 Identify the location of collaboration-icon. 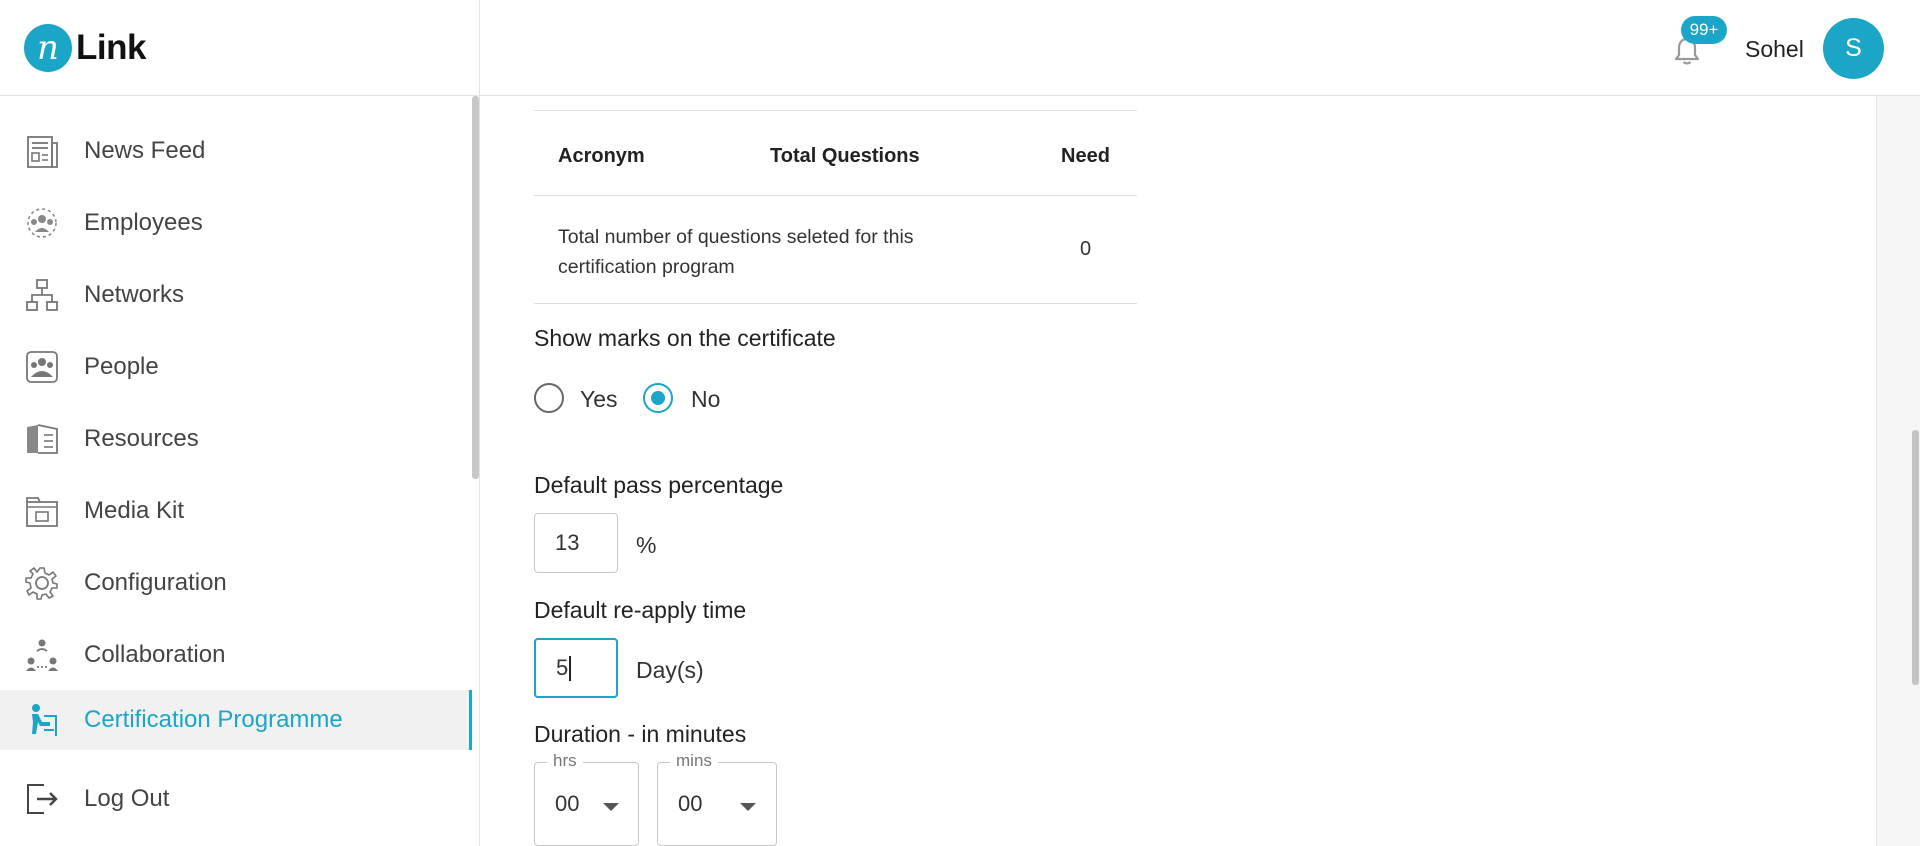
(42, 655).